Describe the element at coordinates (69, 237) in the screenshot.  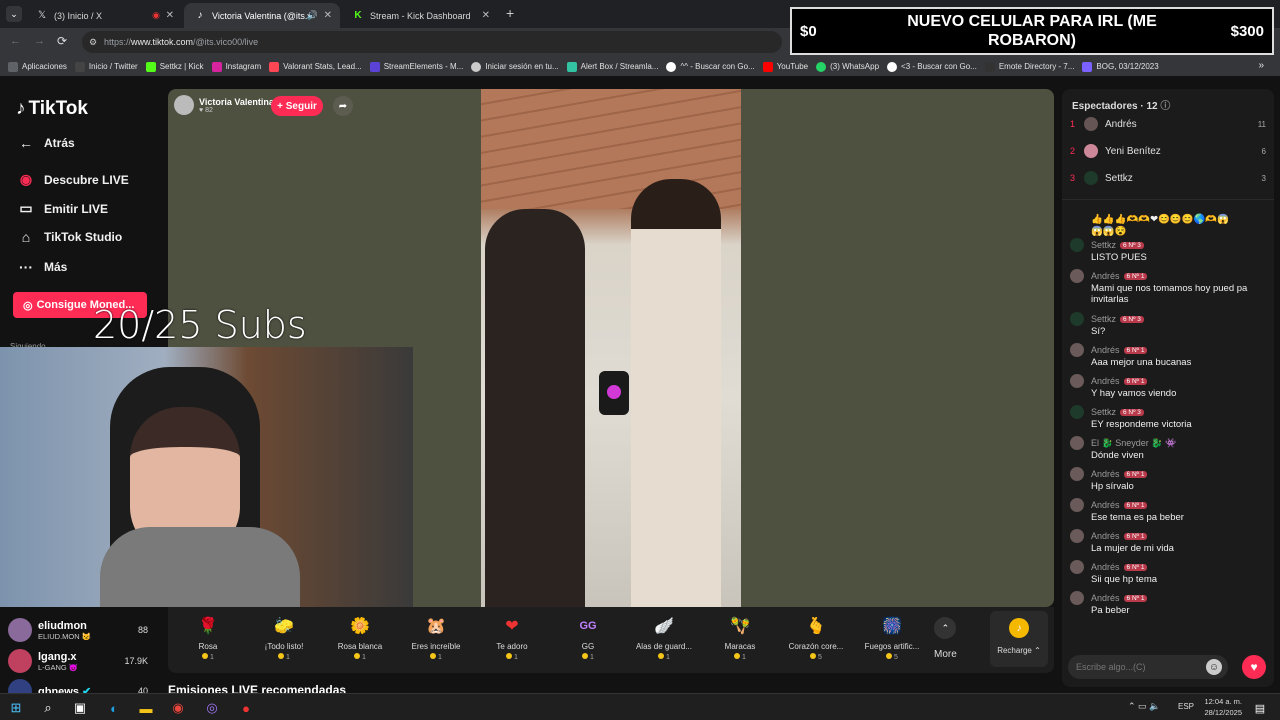
I see `nav-tiktok-studio: ⌂ TikTok Studio` at that location.